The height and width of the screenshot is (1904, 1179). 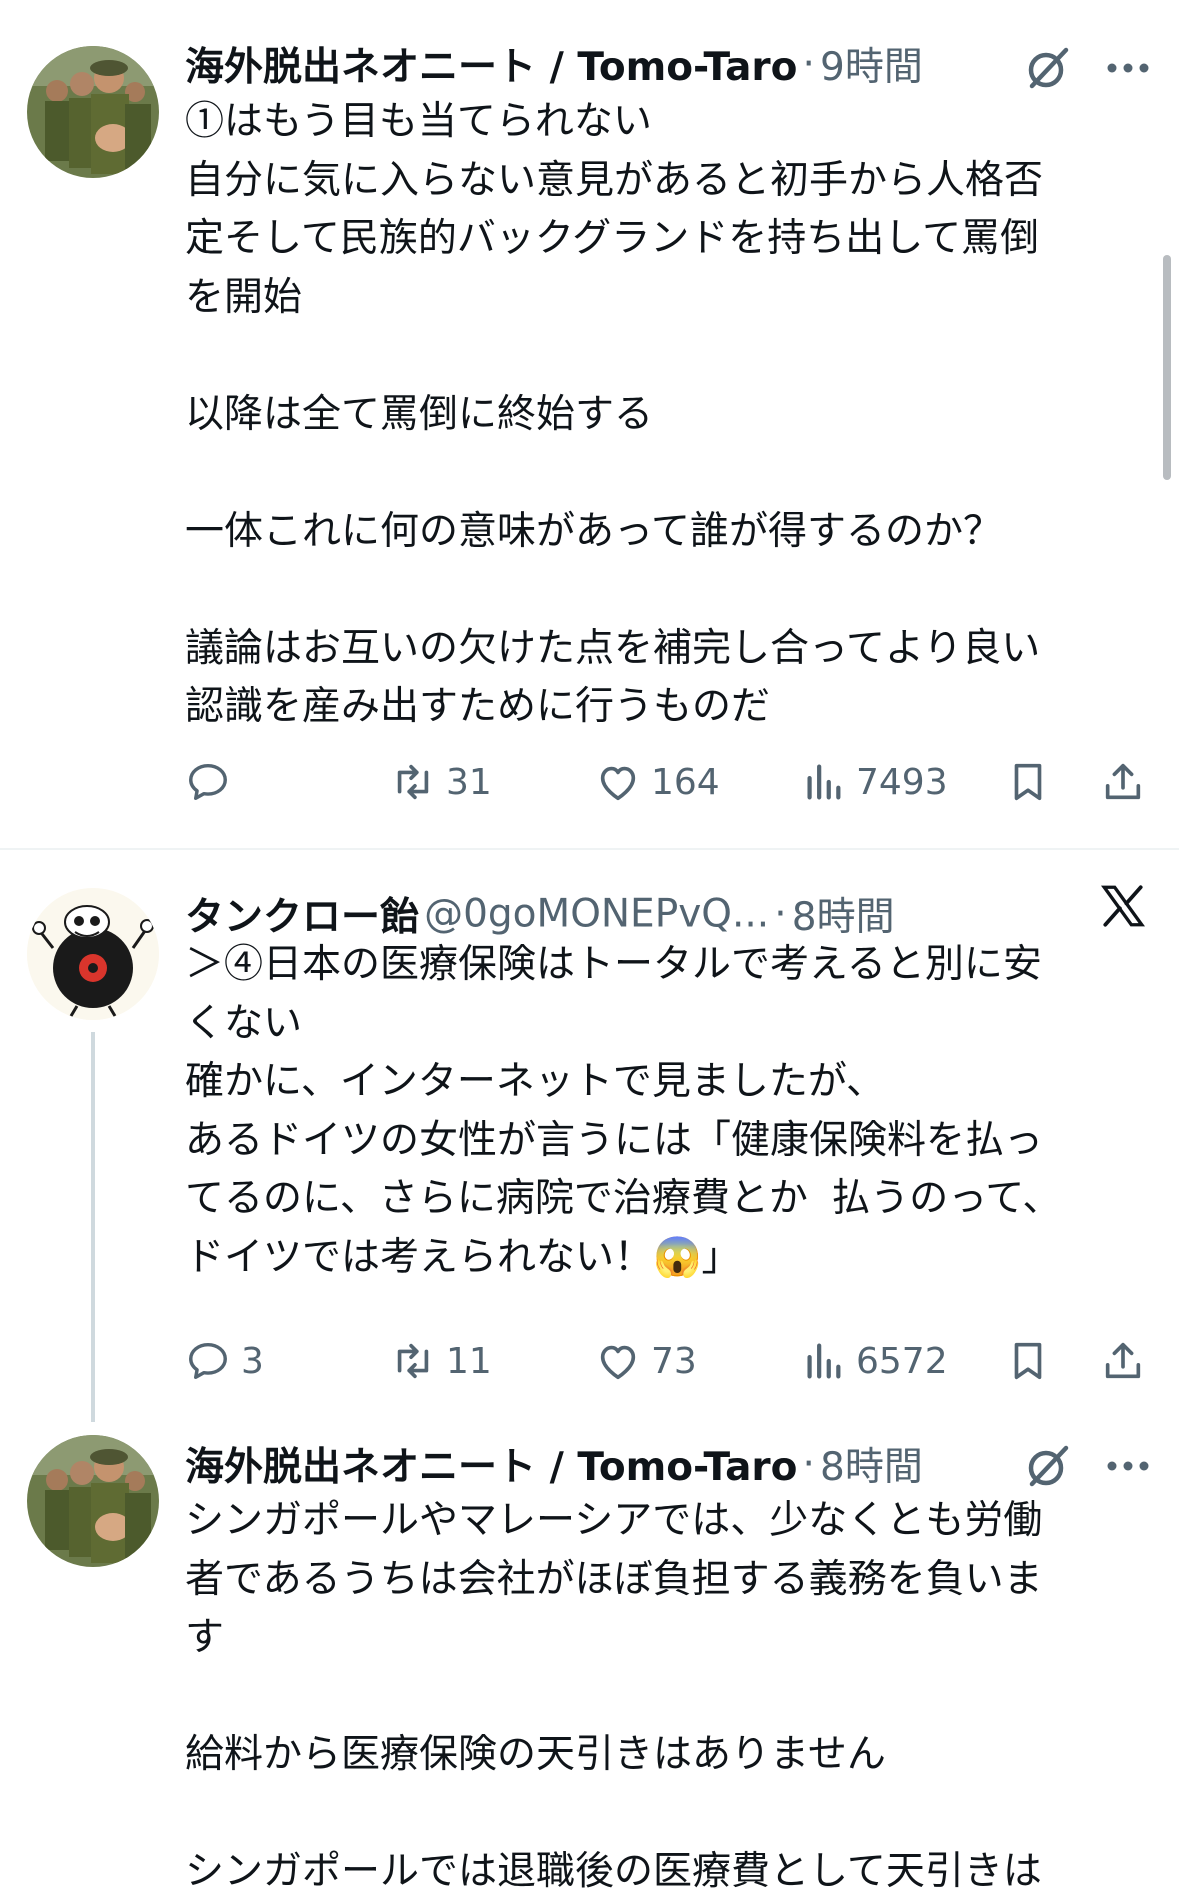 What do you see at coordinates (902, 782) in the screenshot?
I see `view-count: 7493` at bounding box center [902, 782].